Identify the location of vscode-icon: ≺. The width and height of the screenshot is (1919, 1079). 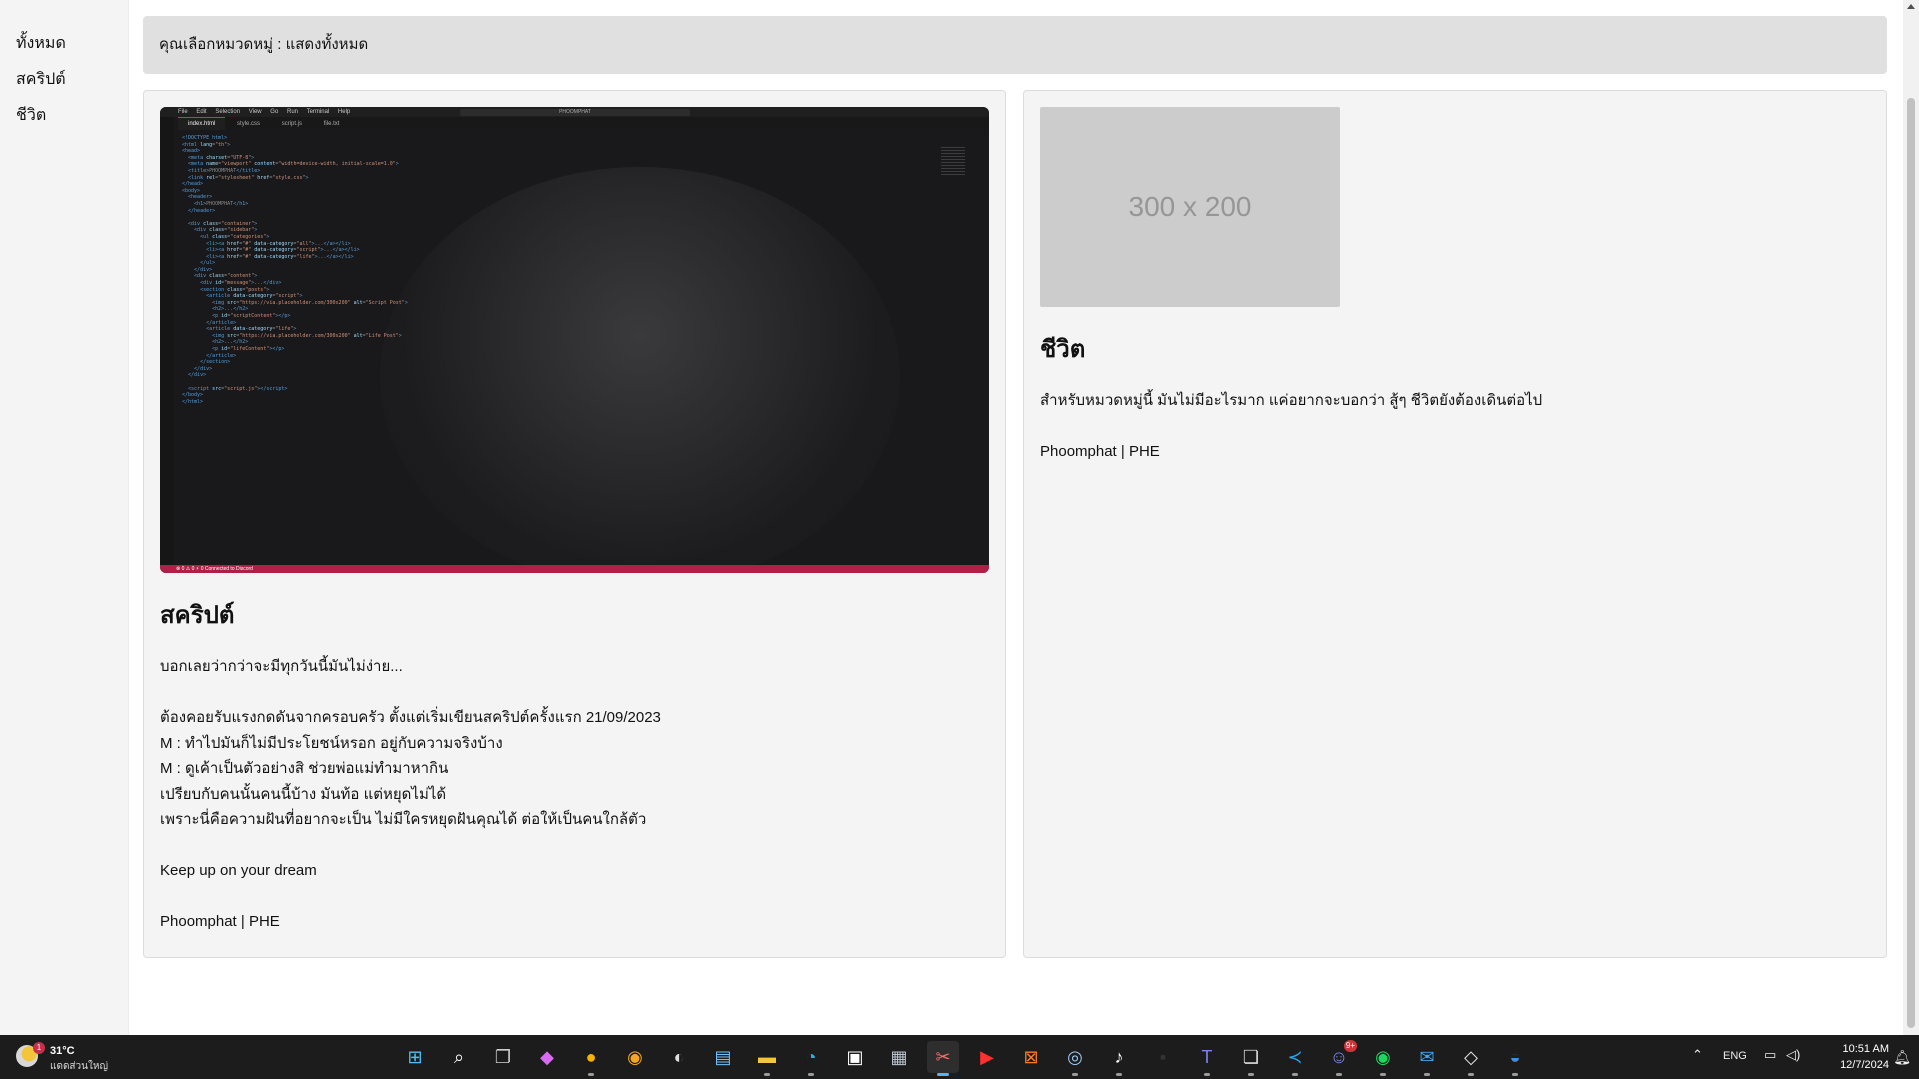
(1295, 1058).